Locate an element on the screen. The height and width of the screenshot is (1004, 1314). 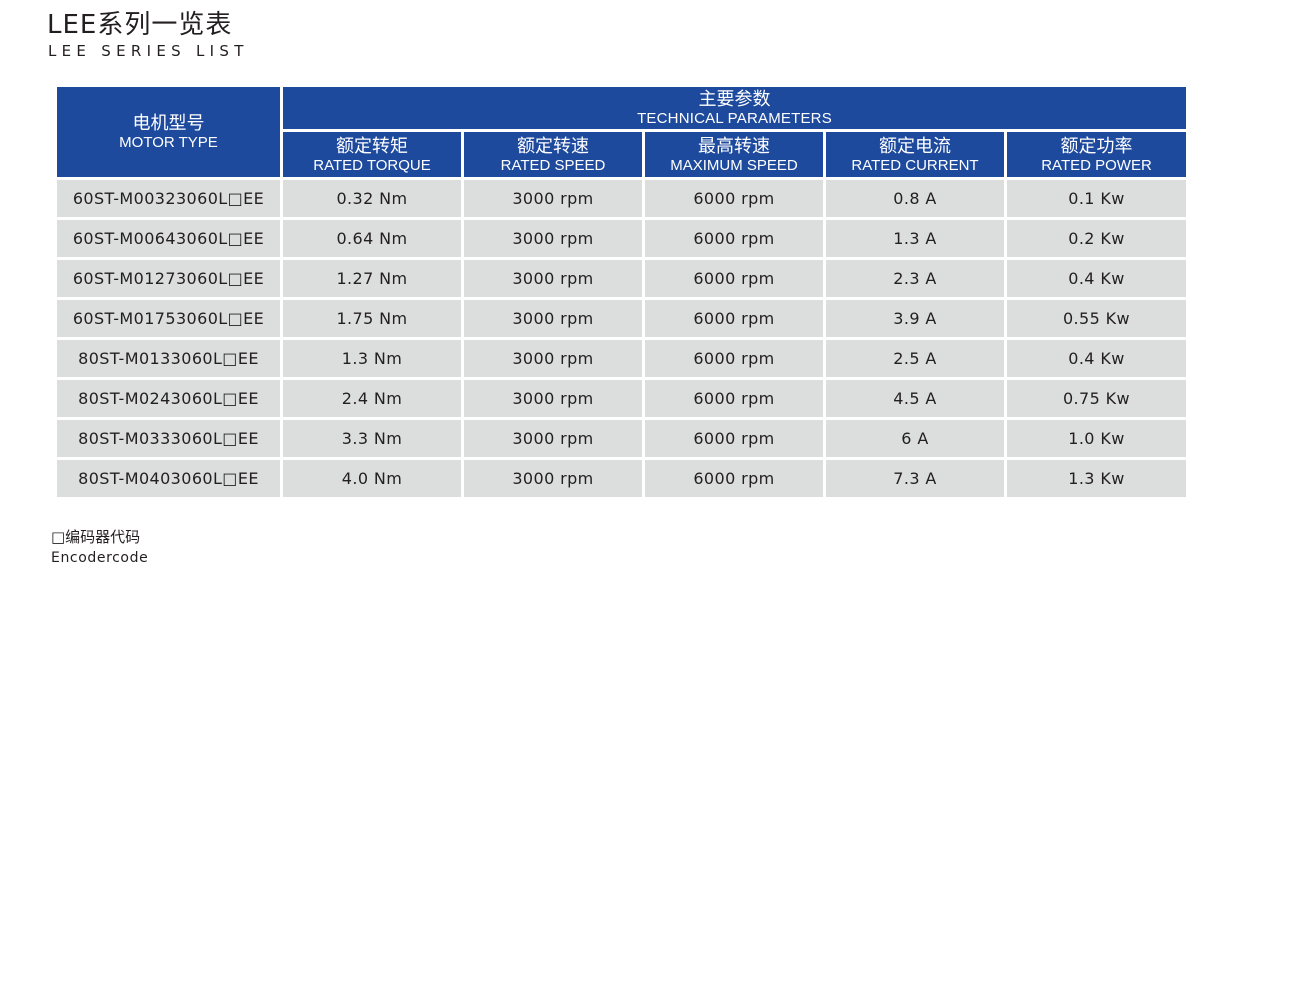
encoder-note-en: Encodercode is located at coordinates (100, 558).